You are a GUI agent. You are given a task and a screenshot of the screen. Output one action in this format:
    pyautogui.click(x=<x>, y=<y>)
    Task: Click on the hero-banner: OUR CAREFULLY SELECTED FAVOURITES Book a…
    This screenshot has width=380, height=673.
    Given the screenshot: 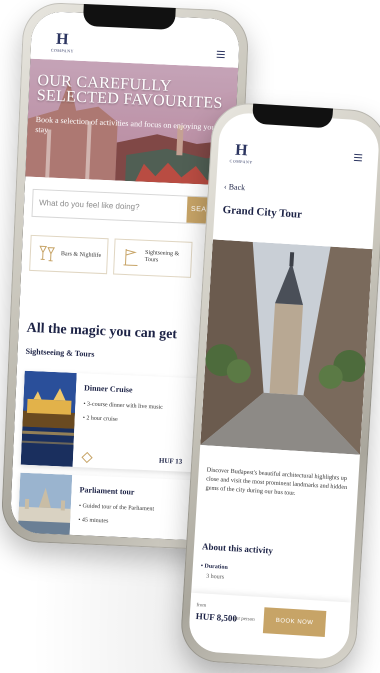 What is the action you would take?
    pyautogui.click(x=132, y=122)
    